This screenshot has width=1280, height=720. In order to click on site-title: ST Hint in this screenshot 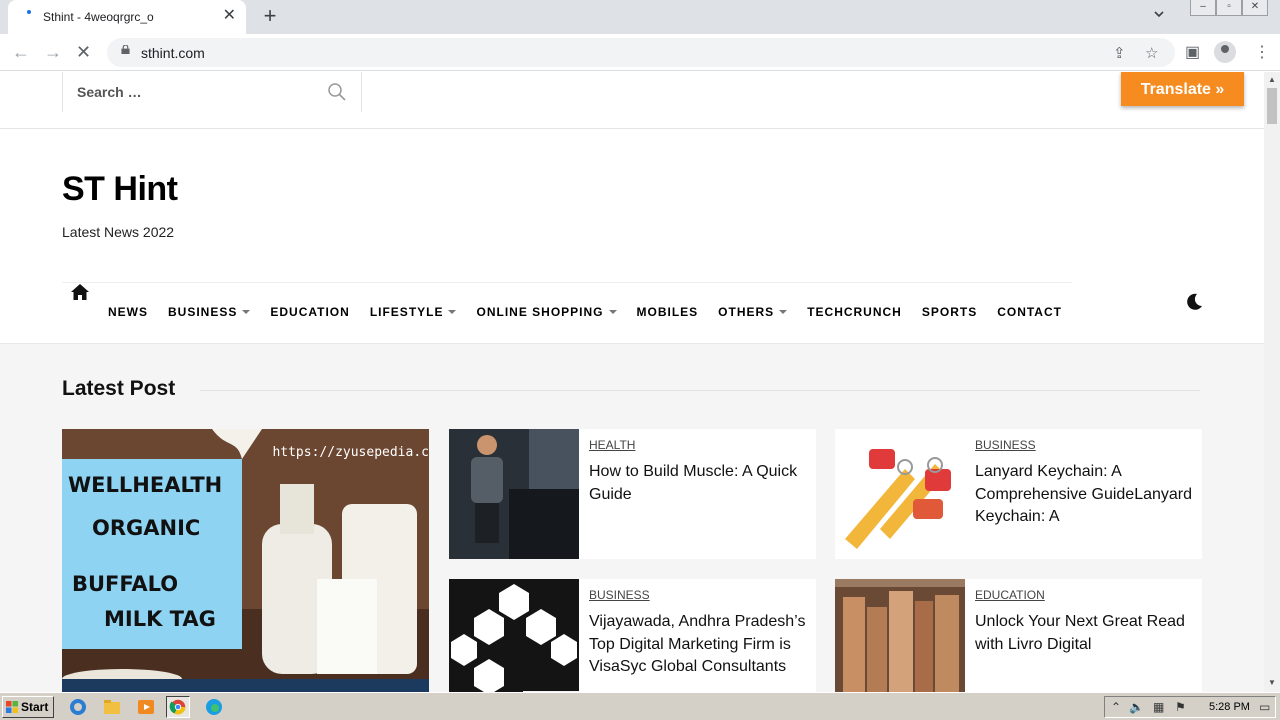, I will do `click(120, 189)`.